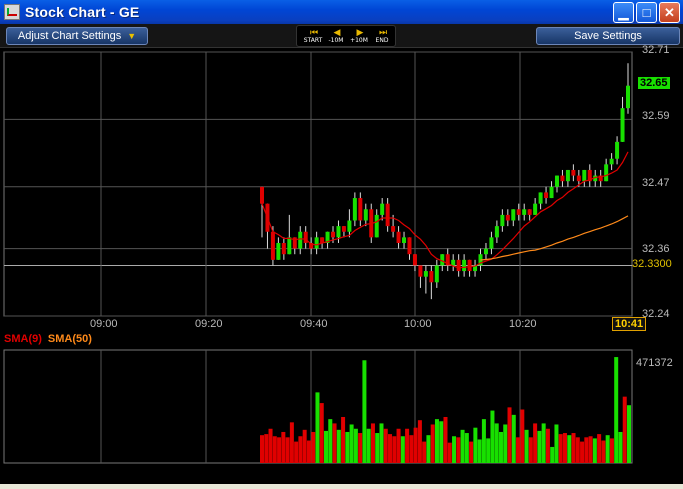 The height and width of the screenshot is (489, 683). Describe the element at coordinates (360, 32) in the screenshot. I see `step-forward-icon: ▶` at that location.